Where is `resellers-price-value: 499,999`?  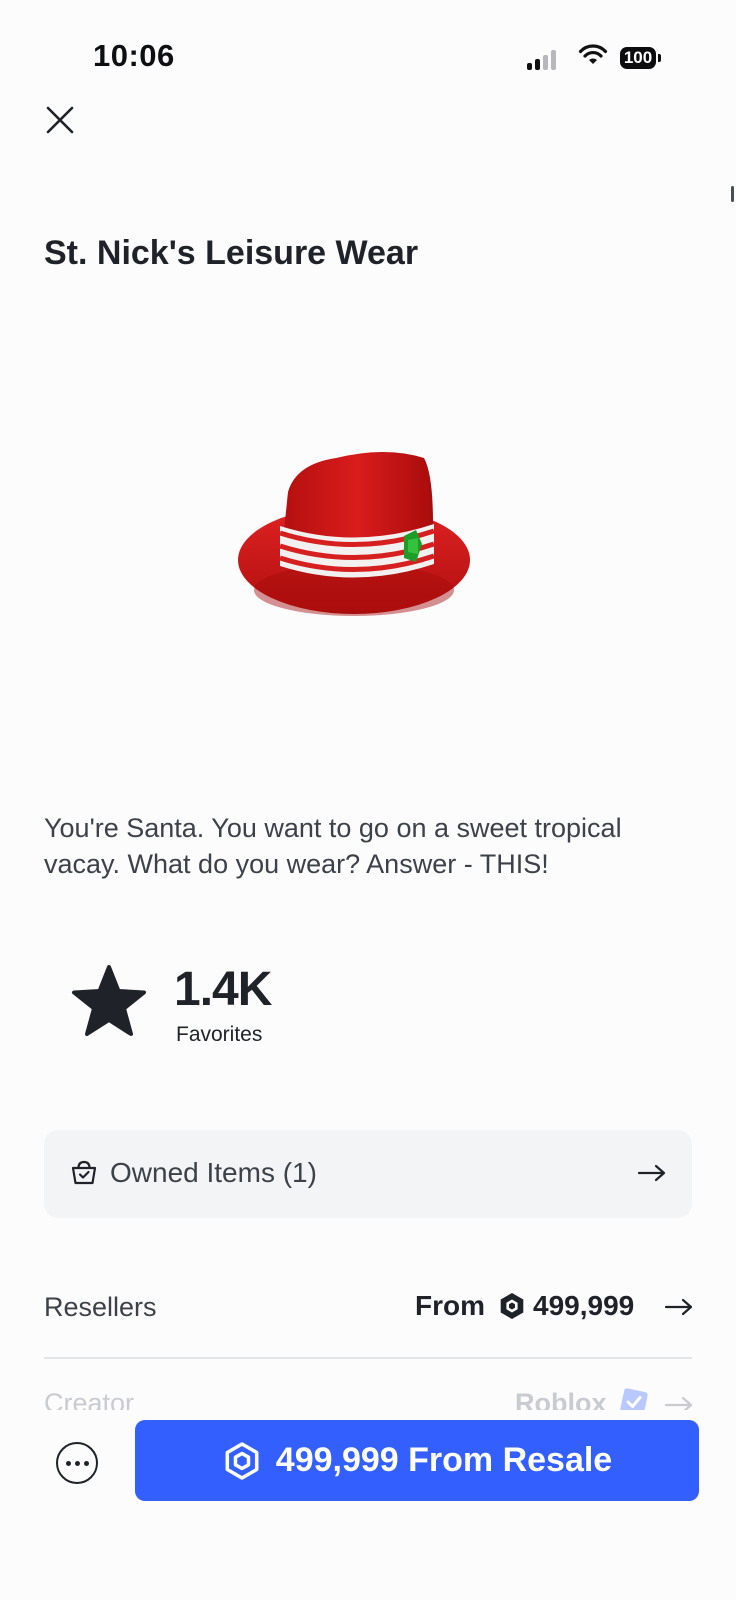
resellers-price-value: 499,999 is located at coordinates (584, 1305).